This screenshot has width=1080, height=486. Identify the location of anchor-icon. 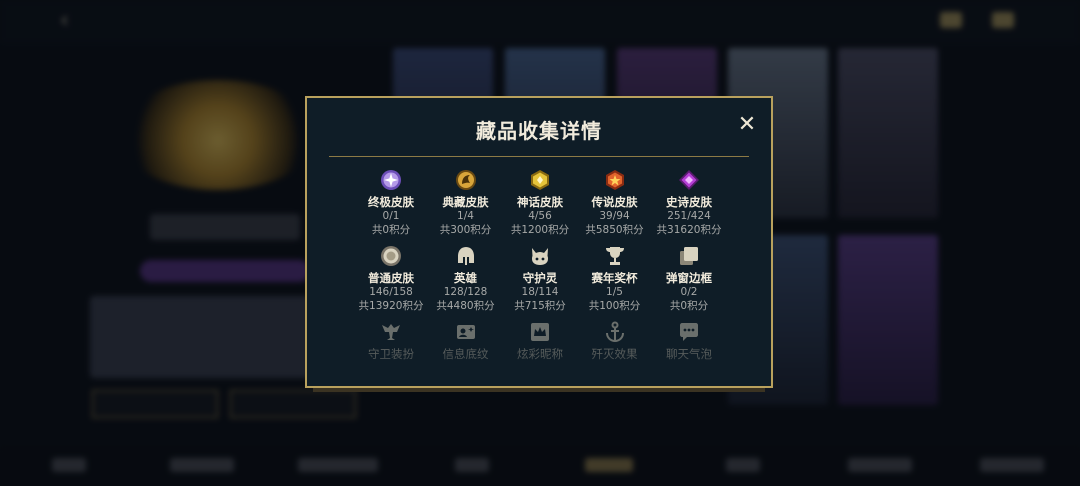
(615, 332).